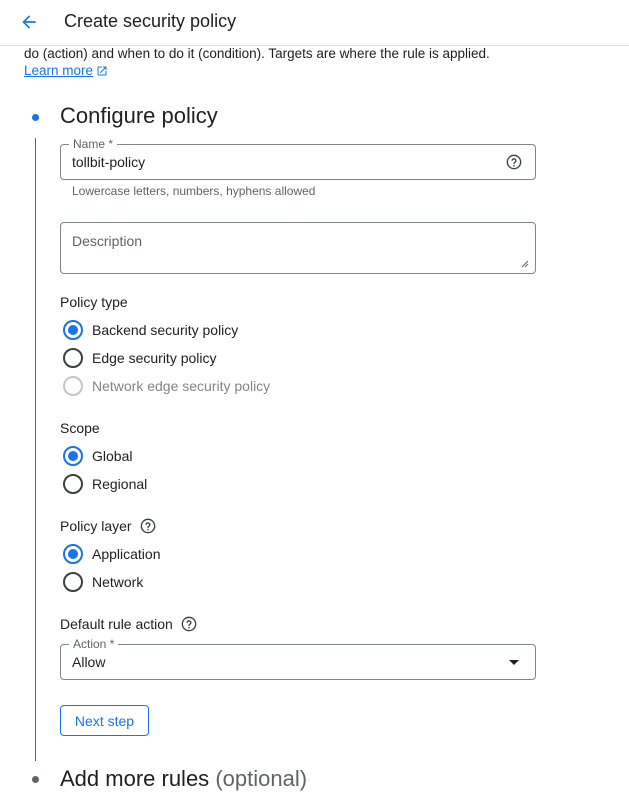 The width and height of the screenshot is (629, 792). I want to click on policy-layer-label: Policy layer, so click(108, 526).